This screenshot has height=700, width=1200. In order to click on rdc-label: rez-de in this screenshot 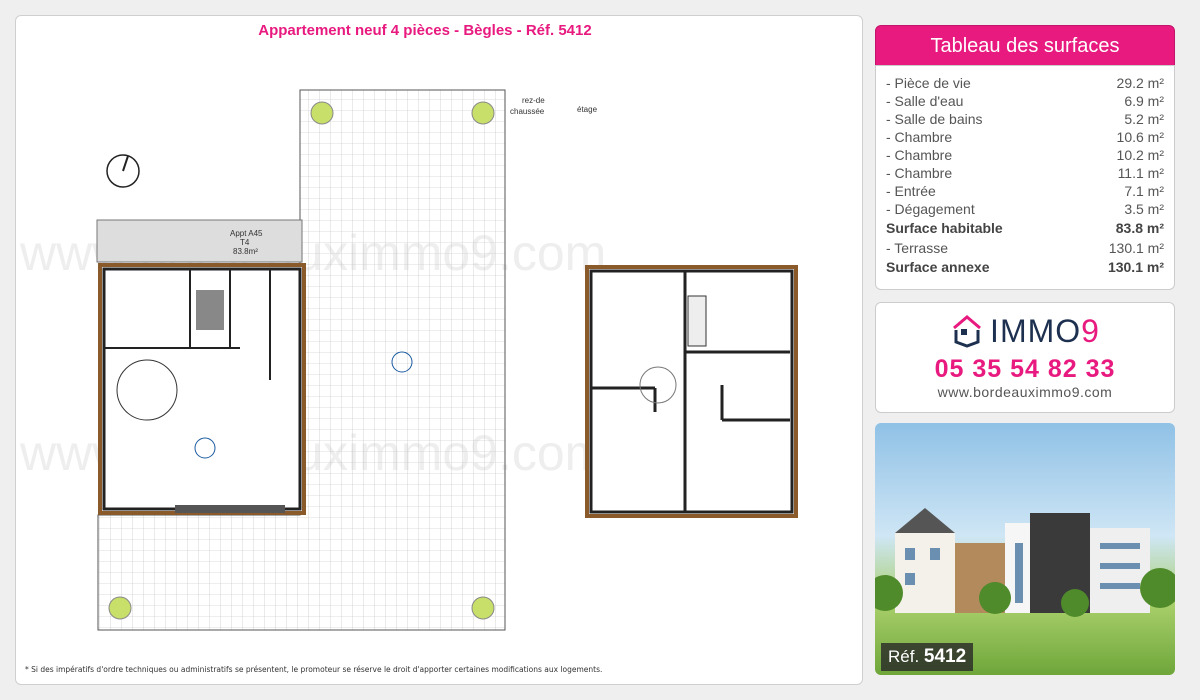, I will do `click(533, 100)`.